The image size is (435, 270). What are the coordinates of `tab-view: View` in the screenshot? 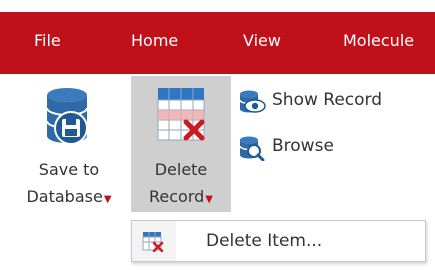 It's located at (262, 40).